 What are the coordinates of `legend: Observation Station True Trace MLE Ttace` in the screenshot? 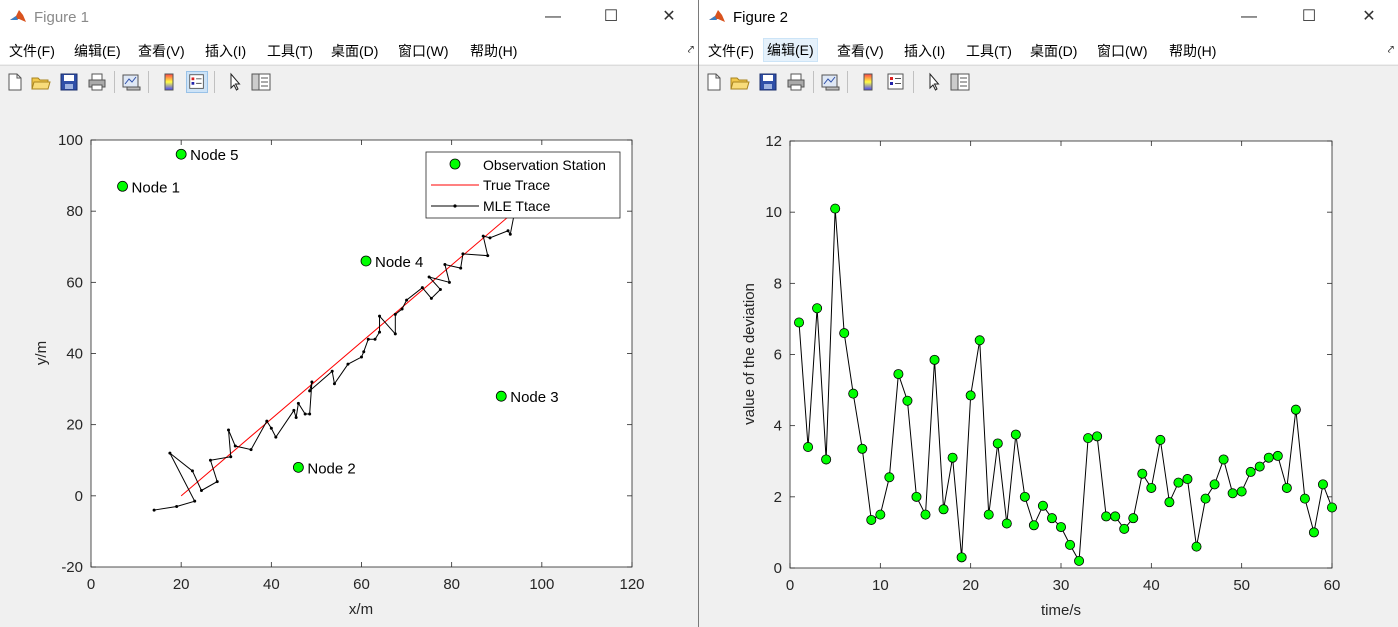 It's located at (523, 185).